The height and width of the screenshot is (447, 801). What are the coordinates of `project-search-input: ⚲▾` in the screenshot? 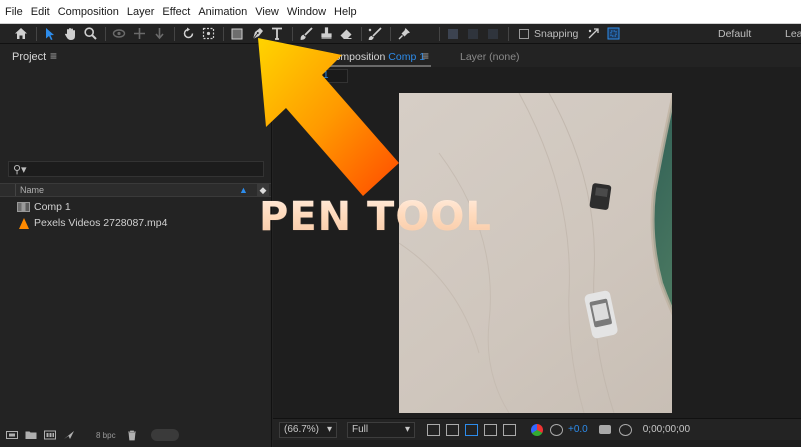 It's located at (136, 169).